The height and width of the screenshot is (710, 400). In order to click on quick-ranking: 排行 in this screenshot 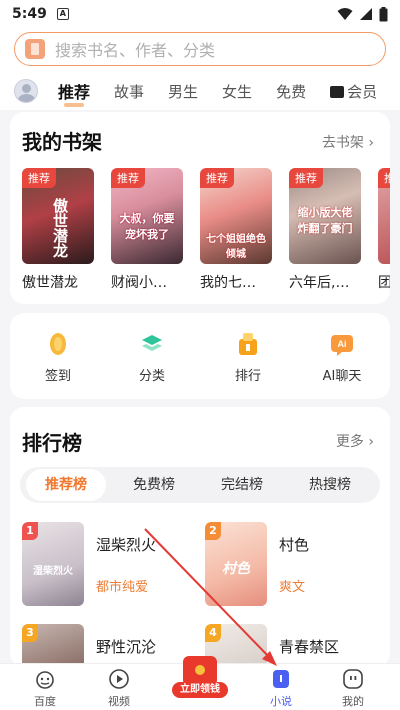, I will do `click(248, 357)`.